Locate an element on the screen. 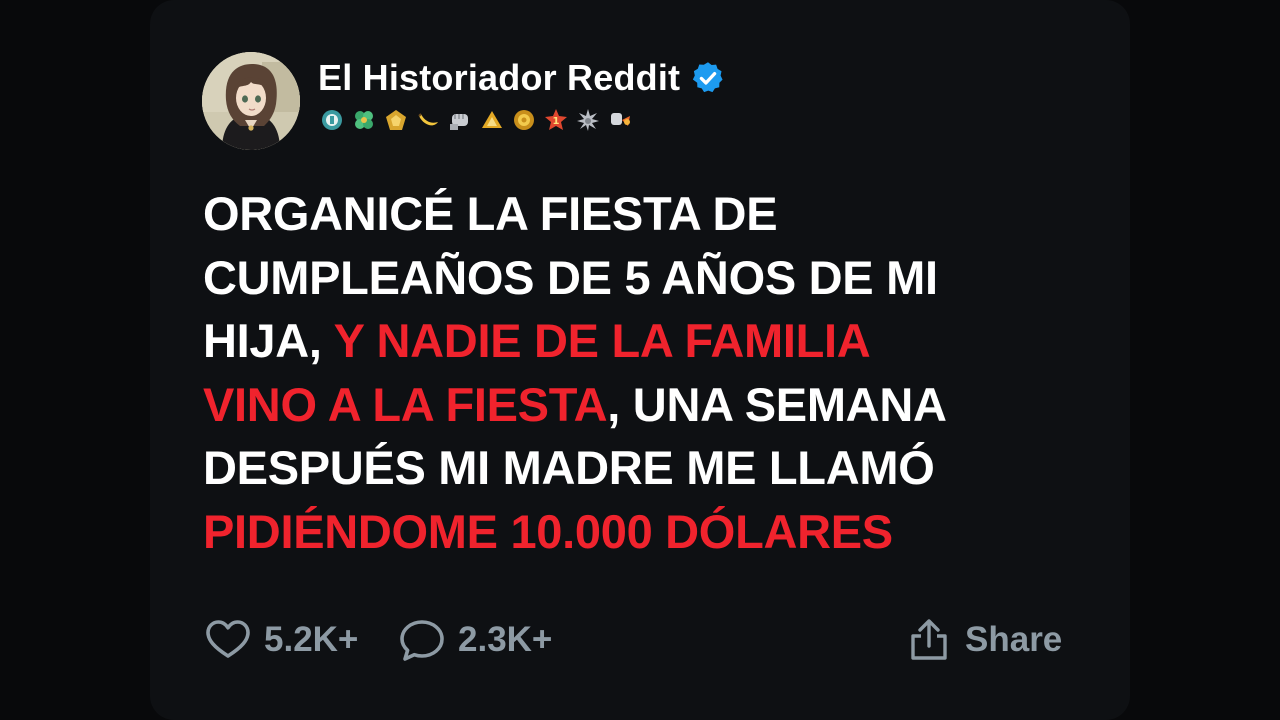 This screenshot has height=720, width=1280. comment-button: 2.3K+ is located at coordinates (475, 640).